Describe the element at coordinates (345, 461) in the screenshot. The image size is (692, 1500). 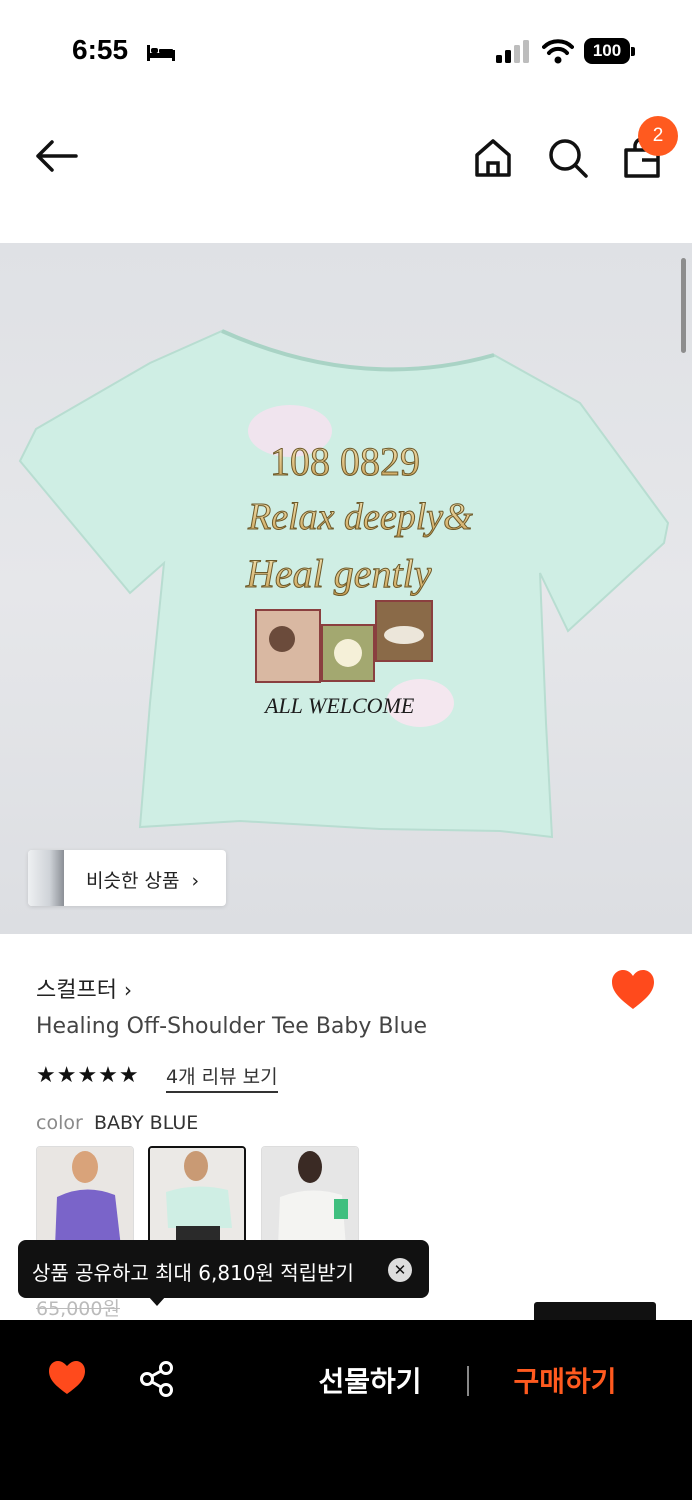
I see `print-line-1: 108 0829` at that location.